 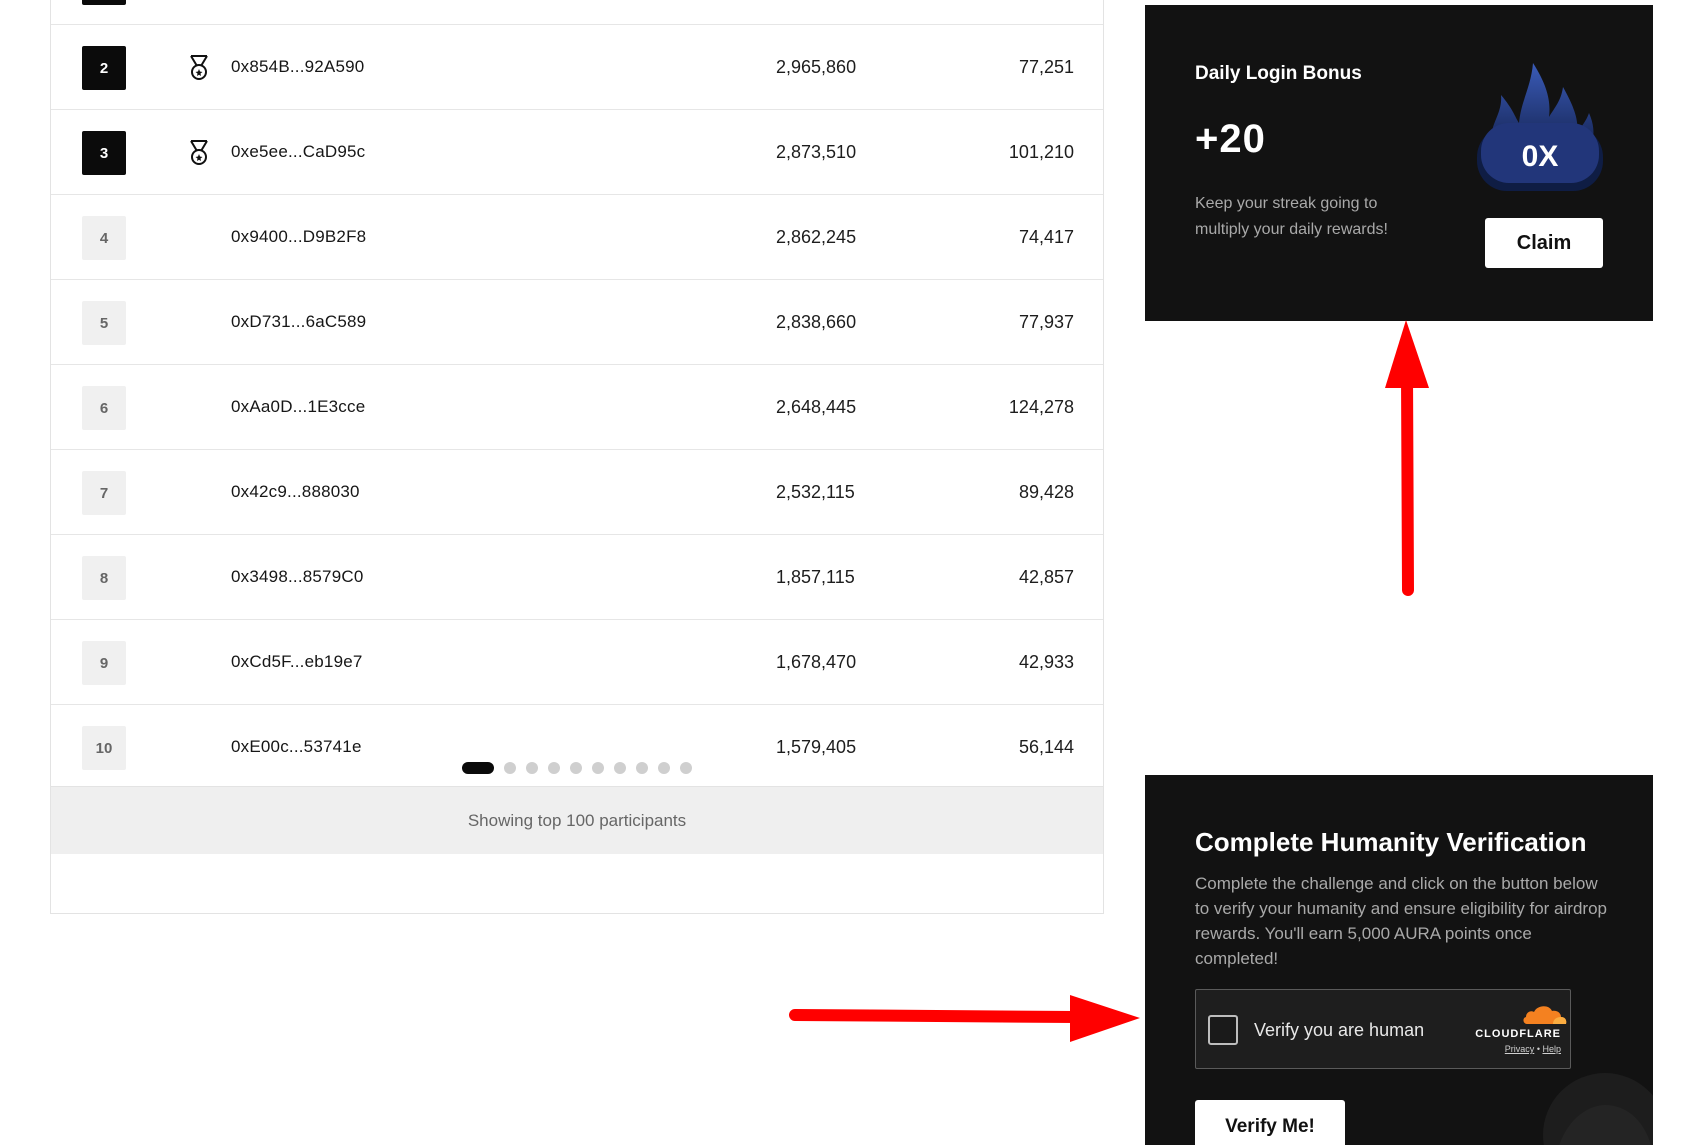 I want to click on secondary-value: 77,251, so click(x=1046, y=67).